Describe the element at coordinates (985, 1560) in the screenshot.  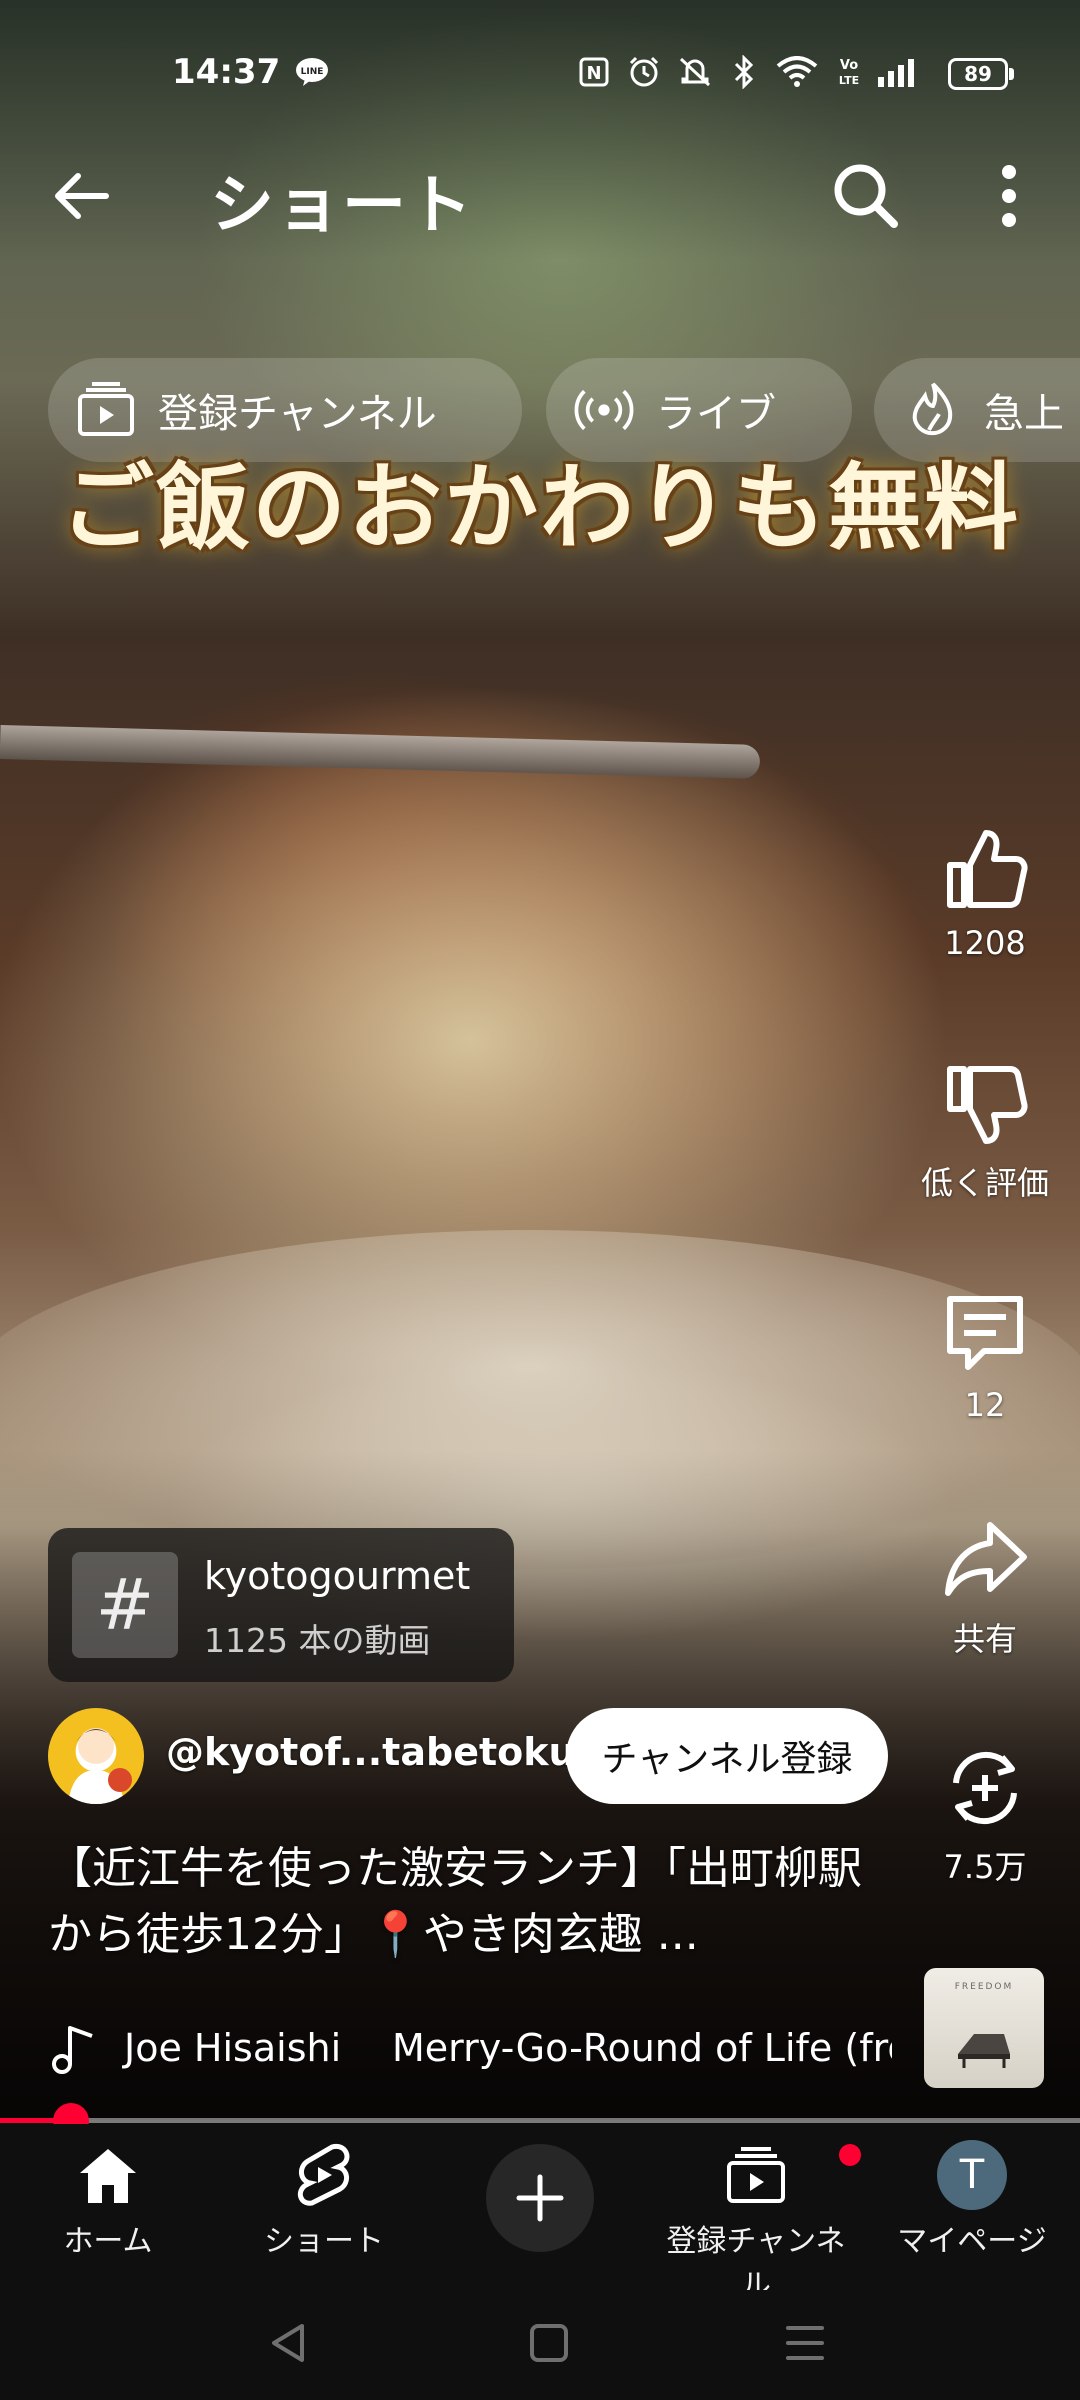
I see `share-arrow-icon` at that location.